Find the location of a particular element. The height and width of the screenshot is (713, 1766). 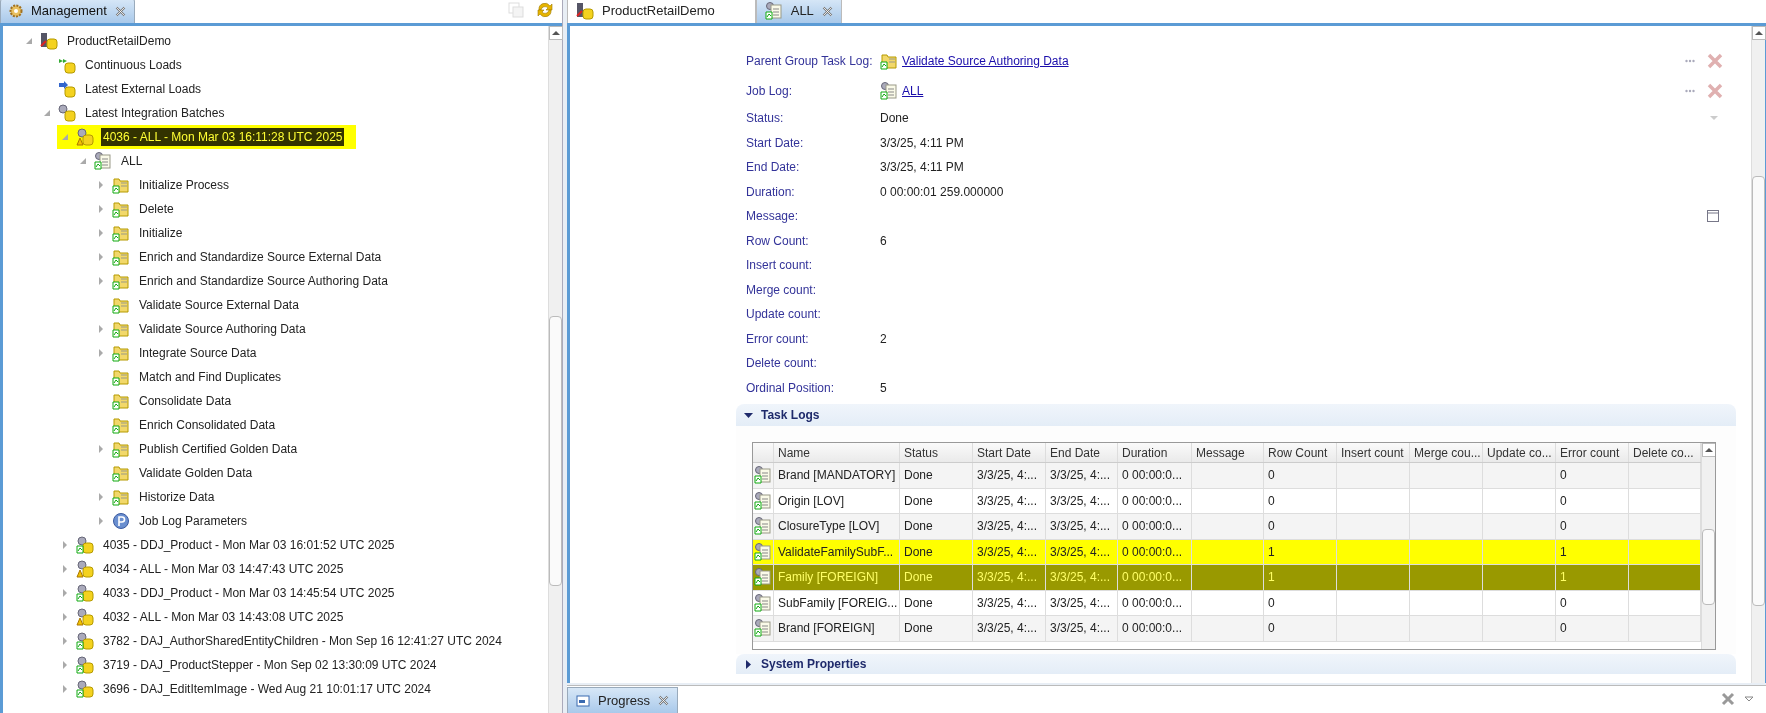

job-icon is located at coordinates (103, 161).